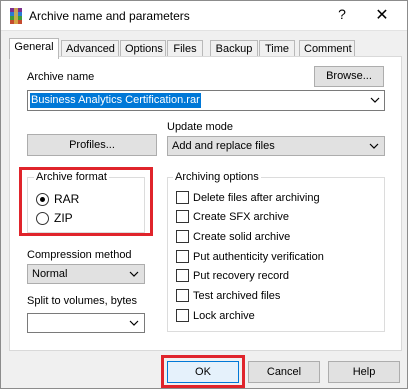 The height and width of the screenshot is (389, 408). What do you see at coordinates (223, 146) in the screenshot?
I see `update-mode-selected: Add and replace files` at bounding box center [223, 146].